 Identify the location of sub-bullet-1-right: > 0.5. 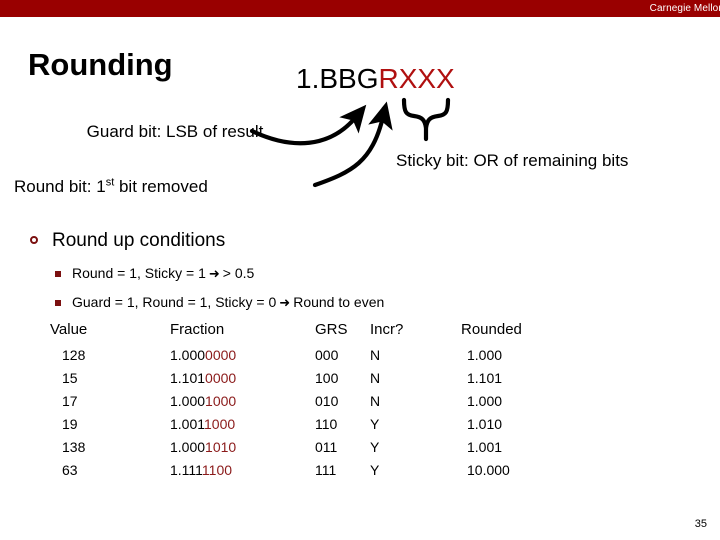
(238, 273).